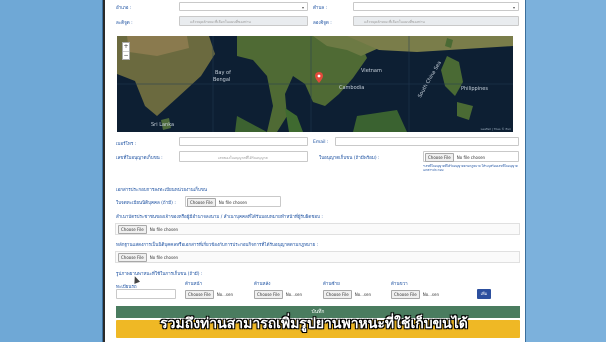 The height and width of the screenshot is (342, 606). I want to click on plate-input, so click(146, 294).